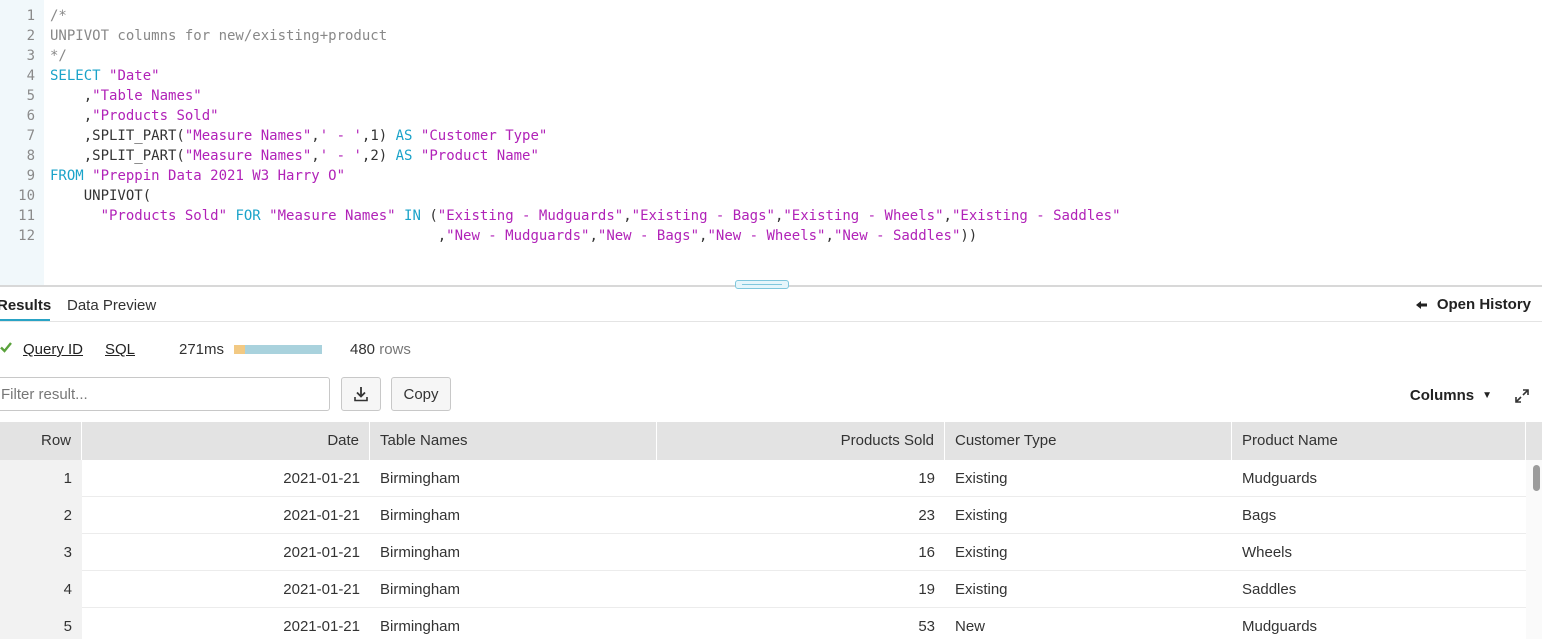 Image resolution: width=1542 pixels, height=639 pixels. What do you see at coordinates (30, 116) in the screenshot?
I see `line-number: 6` at bounding box center [30, 116].